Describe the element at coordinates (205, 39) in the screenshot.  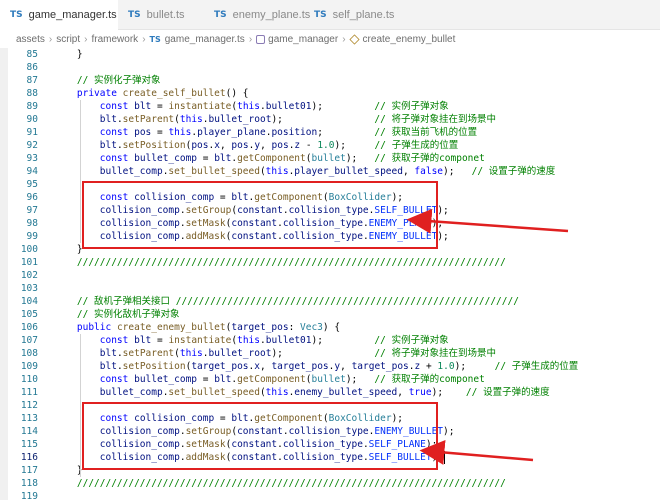
I see `breadcrumb-item-file: game_manager.ts` at that location.